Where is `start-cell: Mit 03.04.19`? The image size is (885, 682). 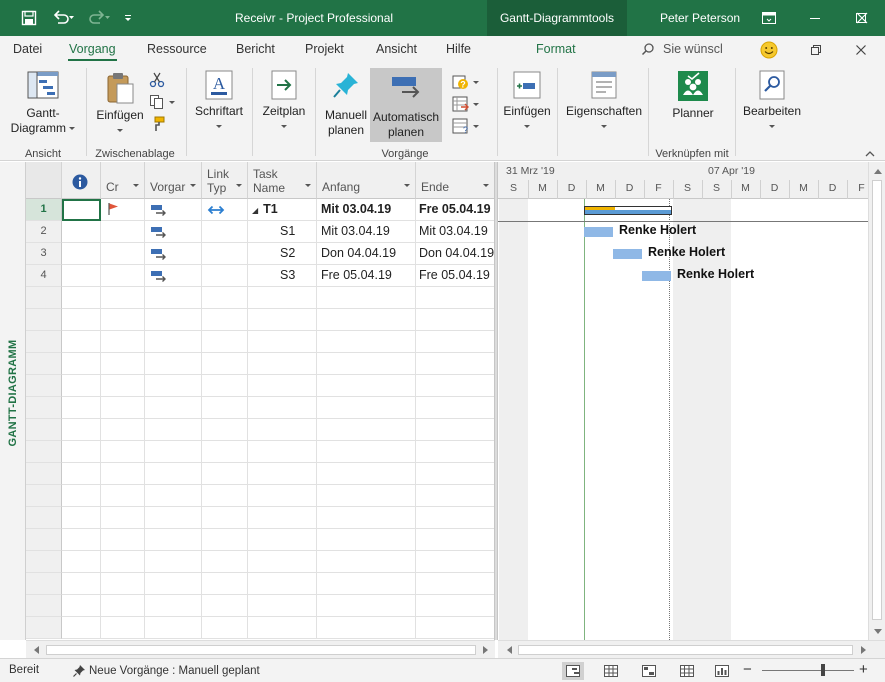 start-cell: Mit 03.04.19 is located at coordinates (366, 232).